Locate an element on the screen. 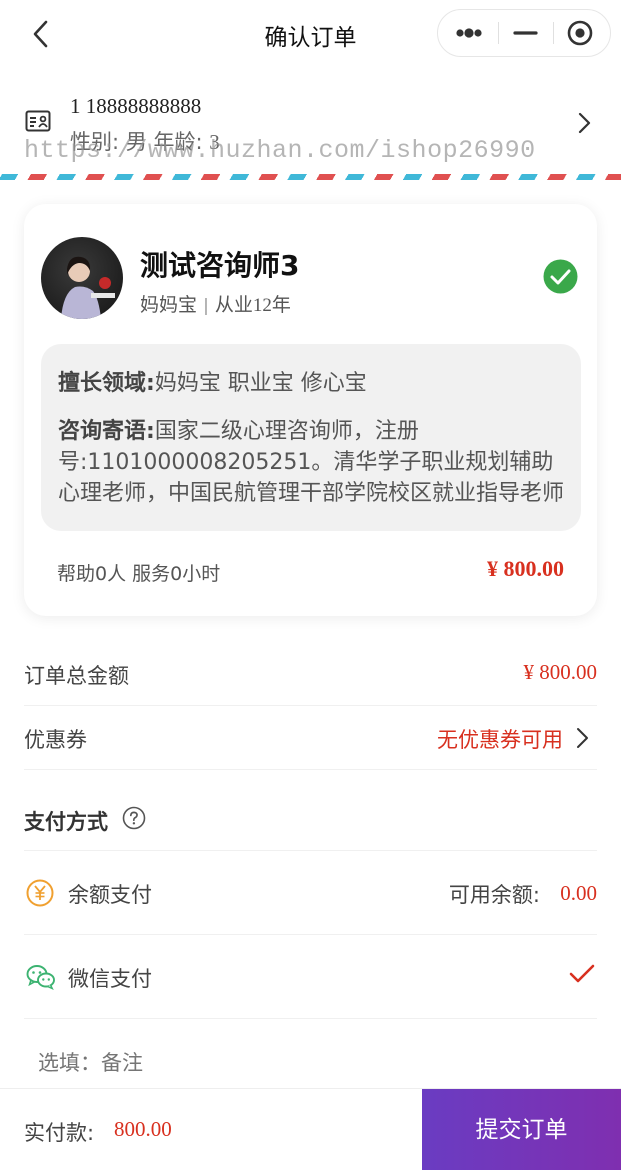  wechat-icon is located at coordinates (40, 978).